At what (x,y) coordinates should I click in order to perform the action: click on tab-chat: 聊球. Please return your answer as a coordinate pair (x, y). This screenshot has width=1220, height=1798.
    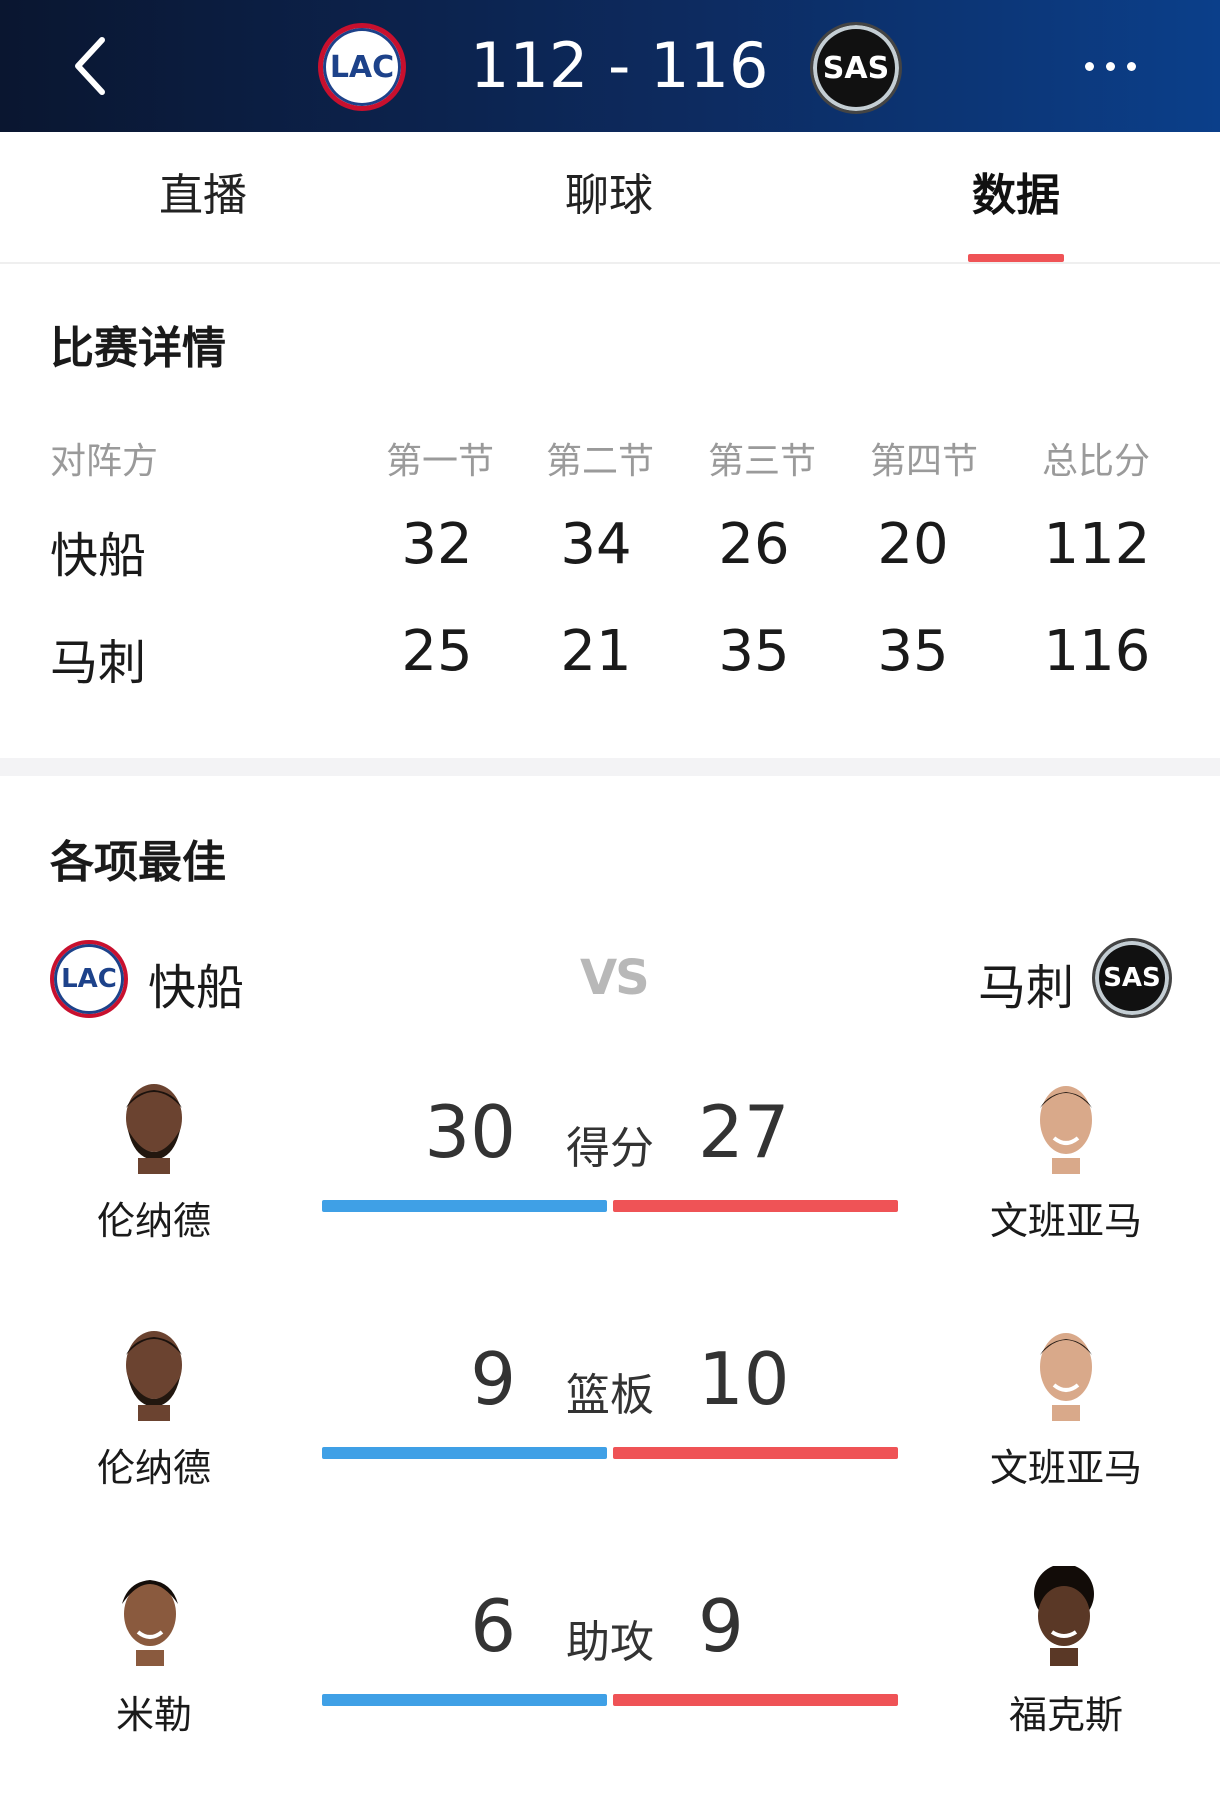
    Looking at the image, I should click on (609, 196).